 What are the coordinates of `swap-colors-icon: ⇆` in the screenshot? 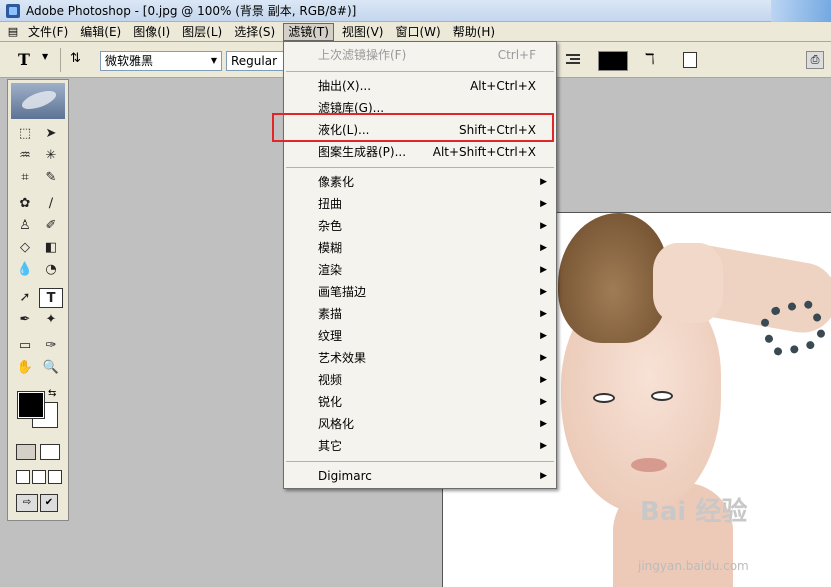 It's located at (52, 393).